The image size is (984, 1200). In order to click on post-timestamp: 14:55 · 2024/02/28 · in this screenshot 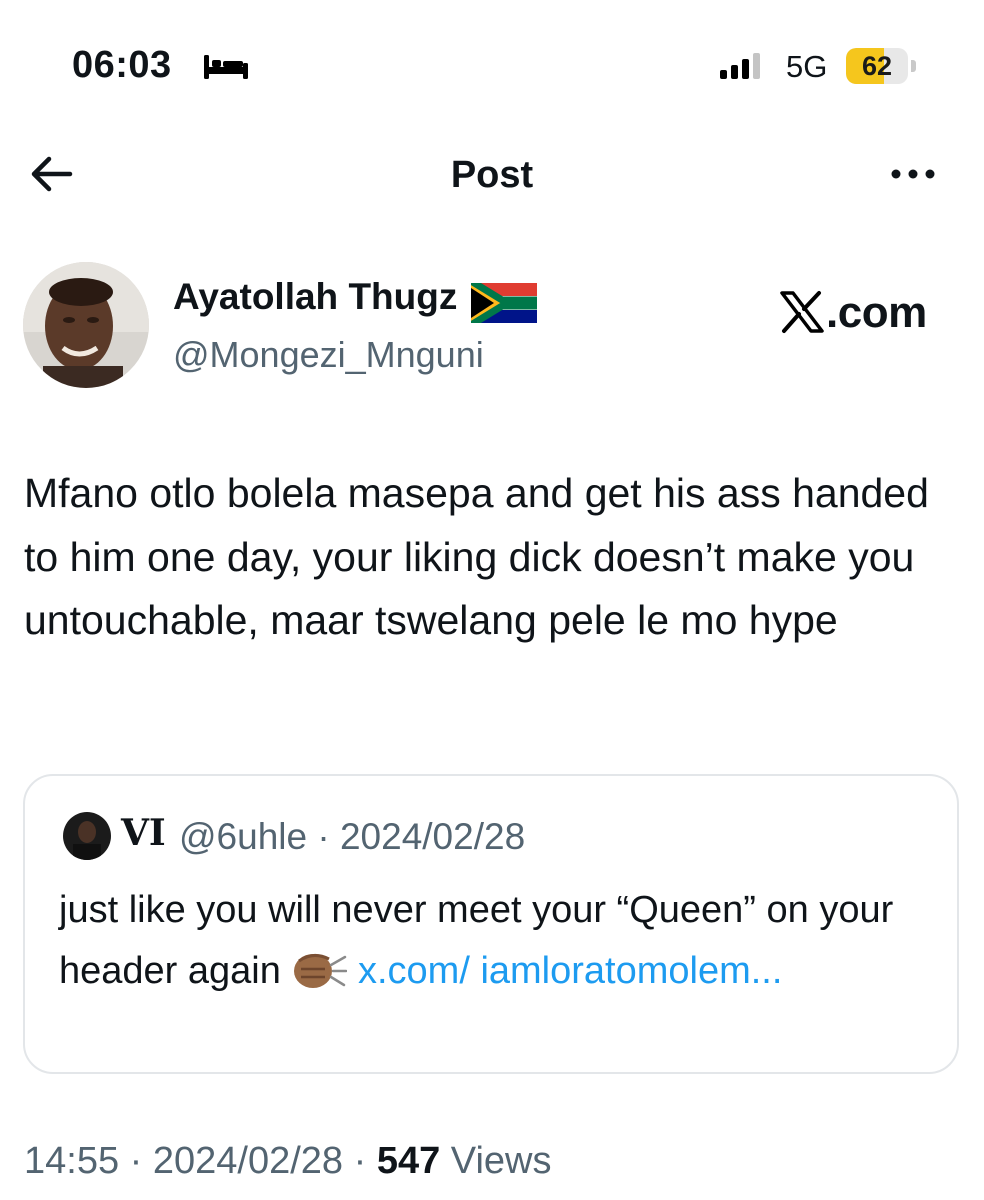, I will do `click(200, 1161)`.